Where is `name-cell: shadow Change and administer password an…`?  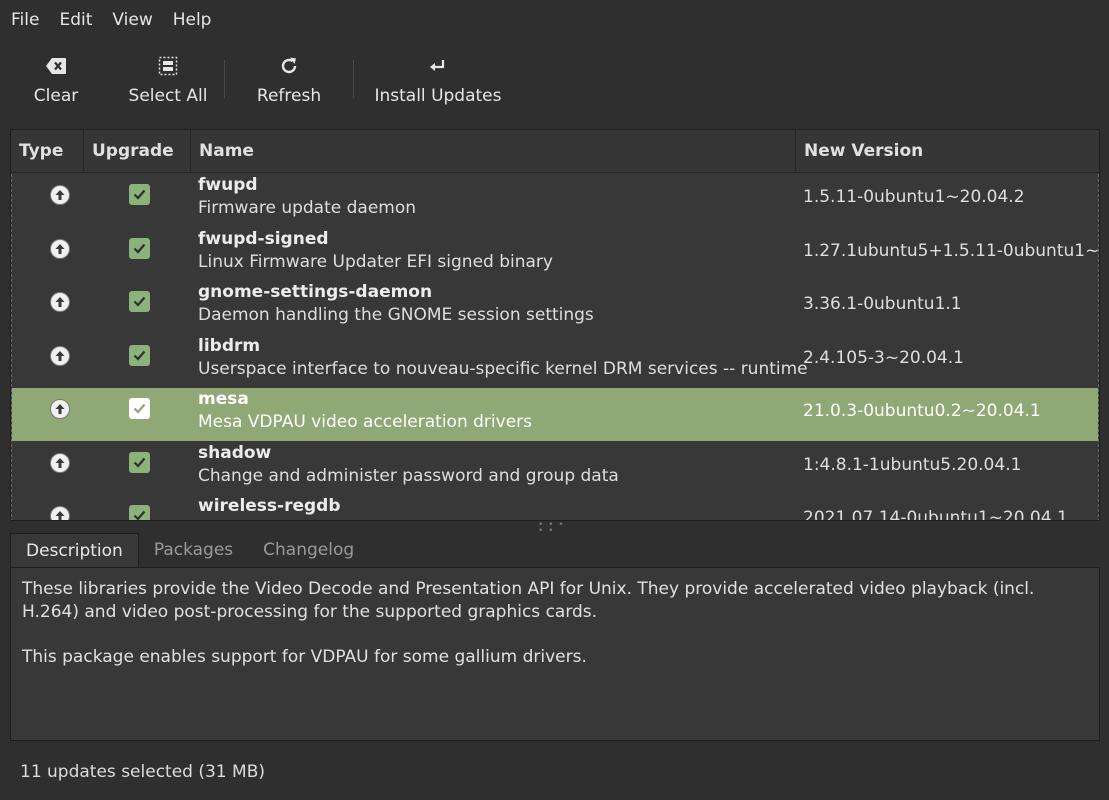 name-cell: shadow Change and administer password an… is located at coordinates (408, 464).